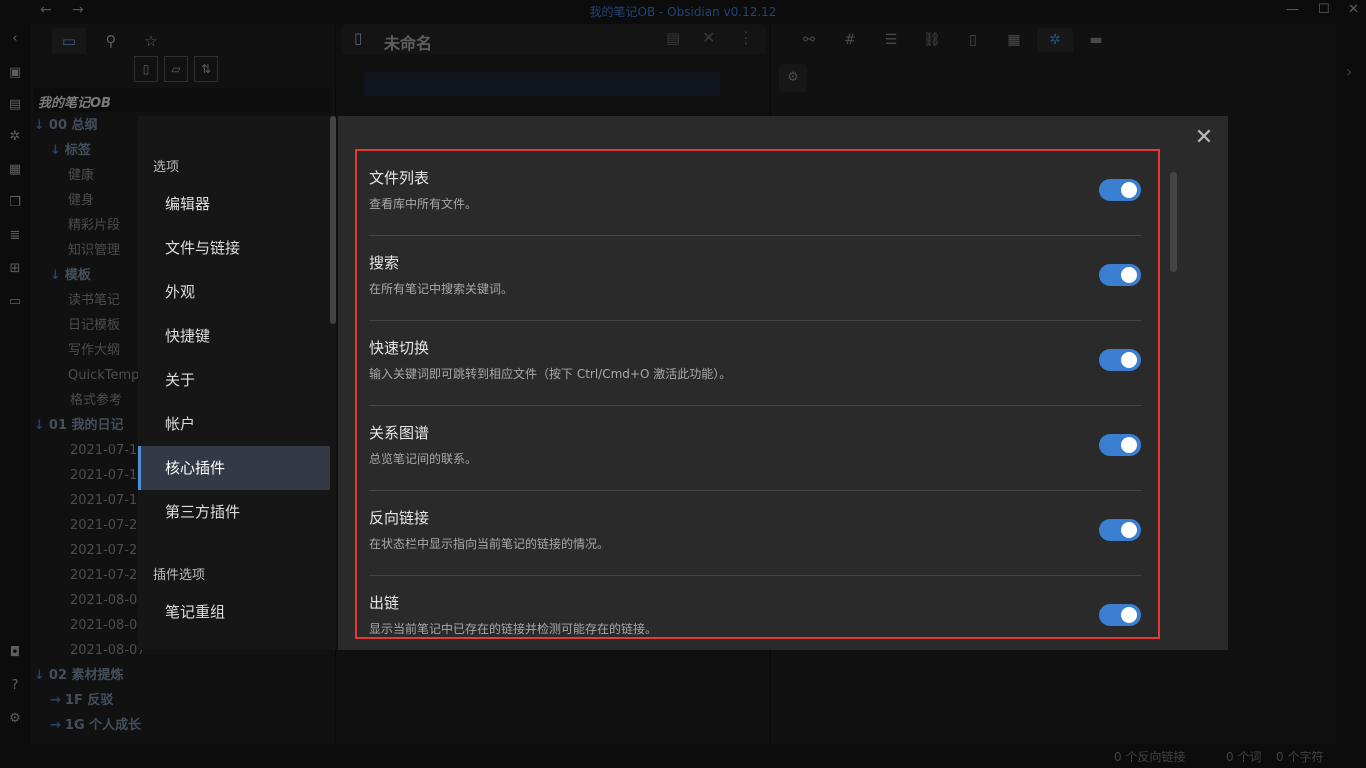 This screenshot has width=1366, height=768. I want to click on settings-nav-item: 核心插件, so click(234, 468).